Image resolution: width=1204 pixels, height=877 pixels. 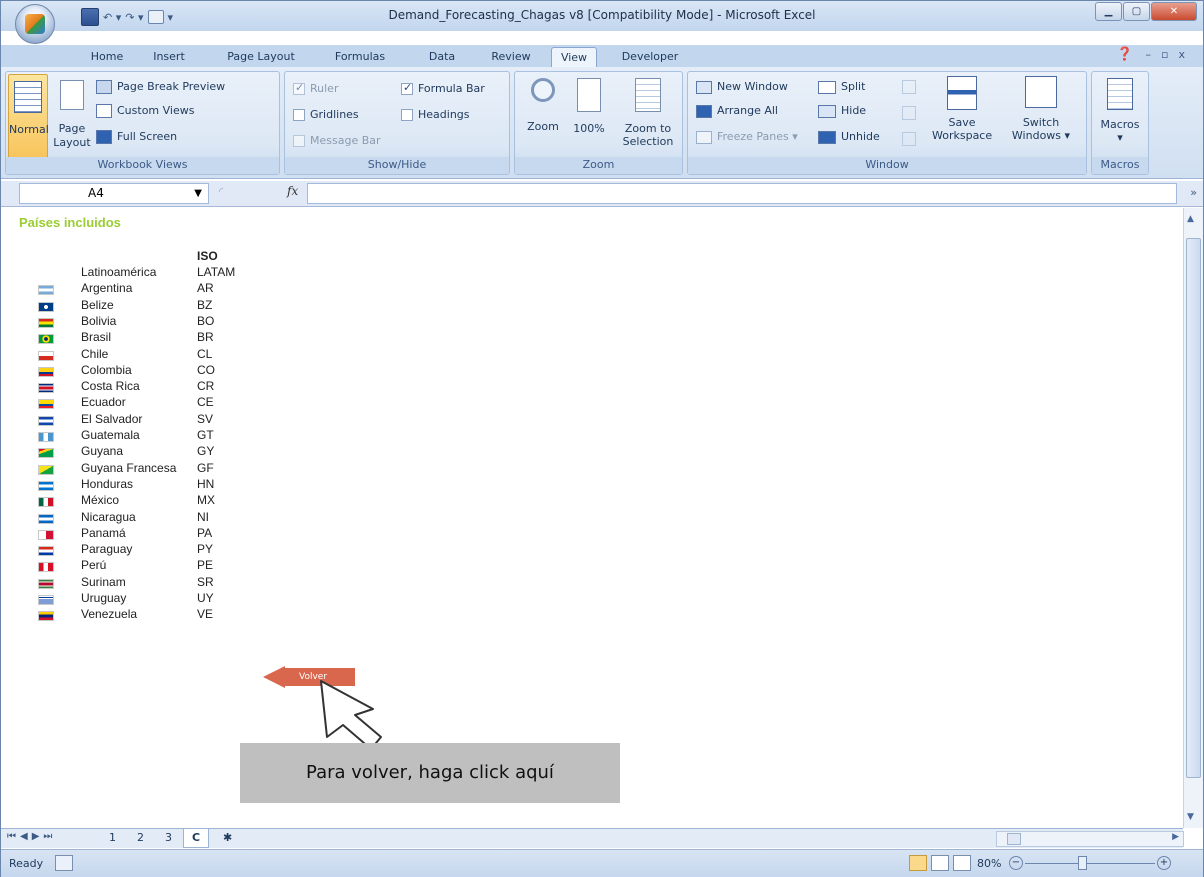 I want to click on guatemala-flag-icon, so click(x=46, y=437).